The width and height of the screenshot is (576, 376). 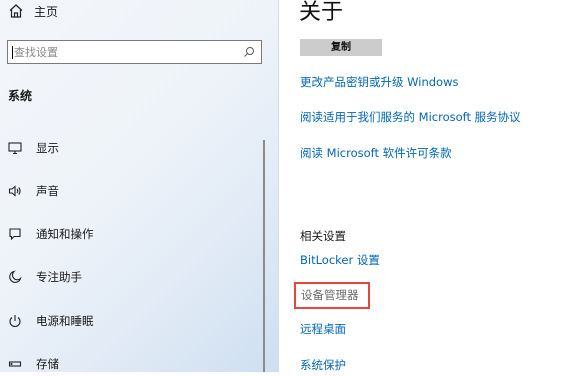 What do you see at coordinates (33, 11) in the screenshot?
I see `sidebar-item-home: 主页` at bounding box center [33, 11].